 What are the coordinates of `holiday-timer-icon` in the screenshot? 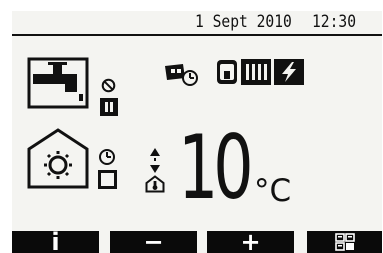 It's located at (181, 75).